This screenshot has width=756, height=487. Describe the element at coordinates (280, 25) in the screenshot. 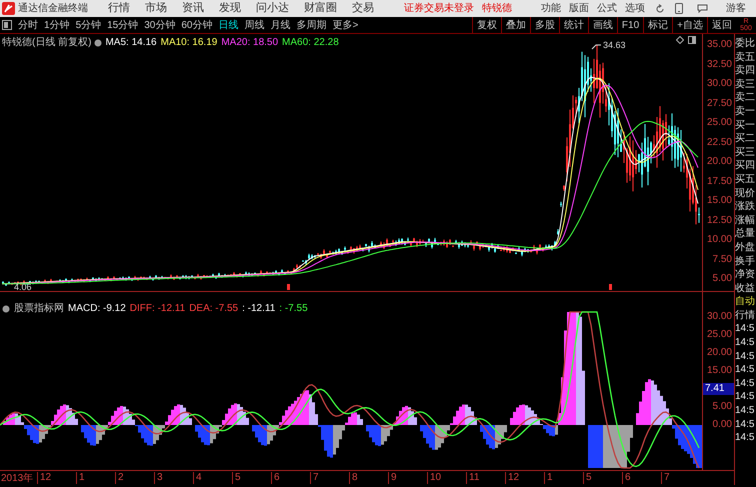

I see `period-tab: 月线` at that location.